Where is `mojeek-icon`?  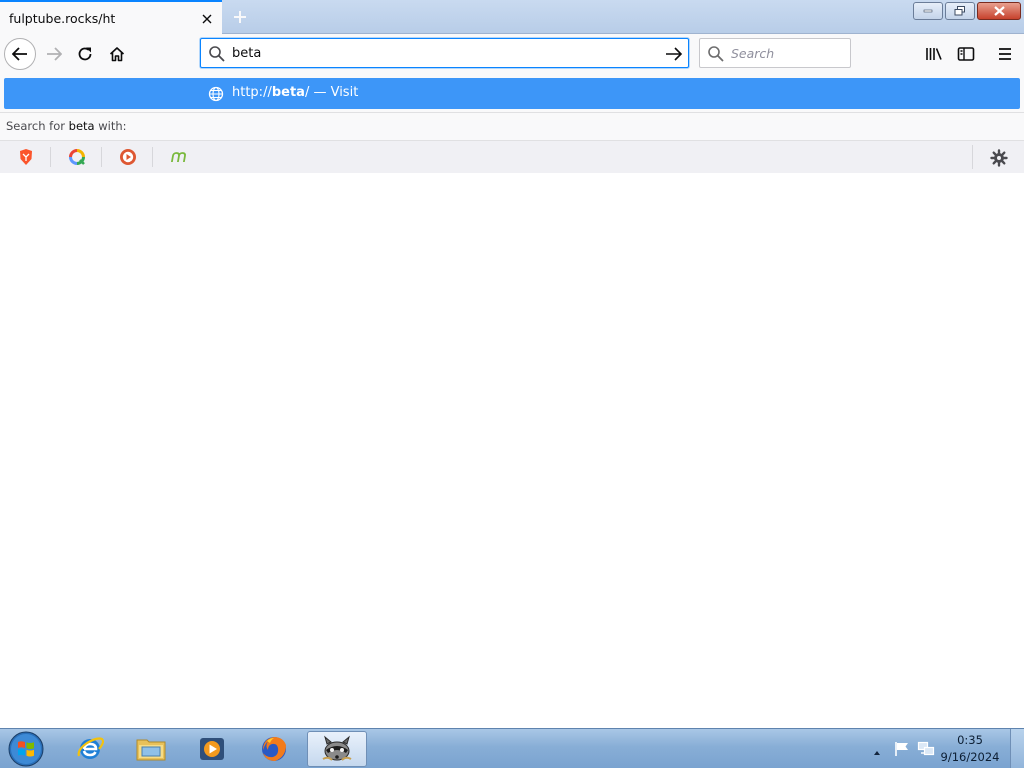 mojeek-icon is located at coordinates (178, 157).